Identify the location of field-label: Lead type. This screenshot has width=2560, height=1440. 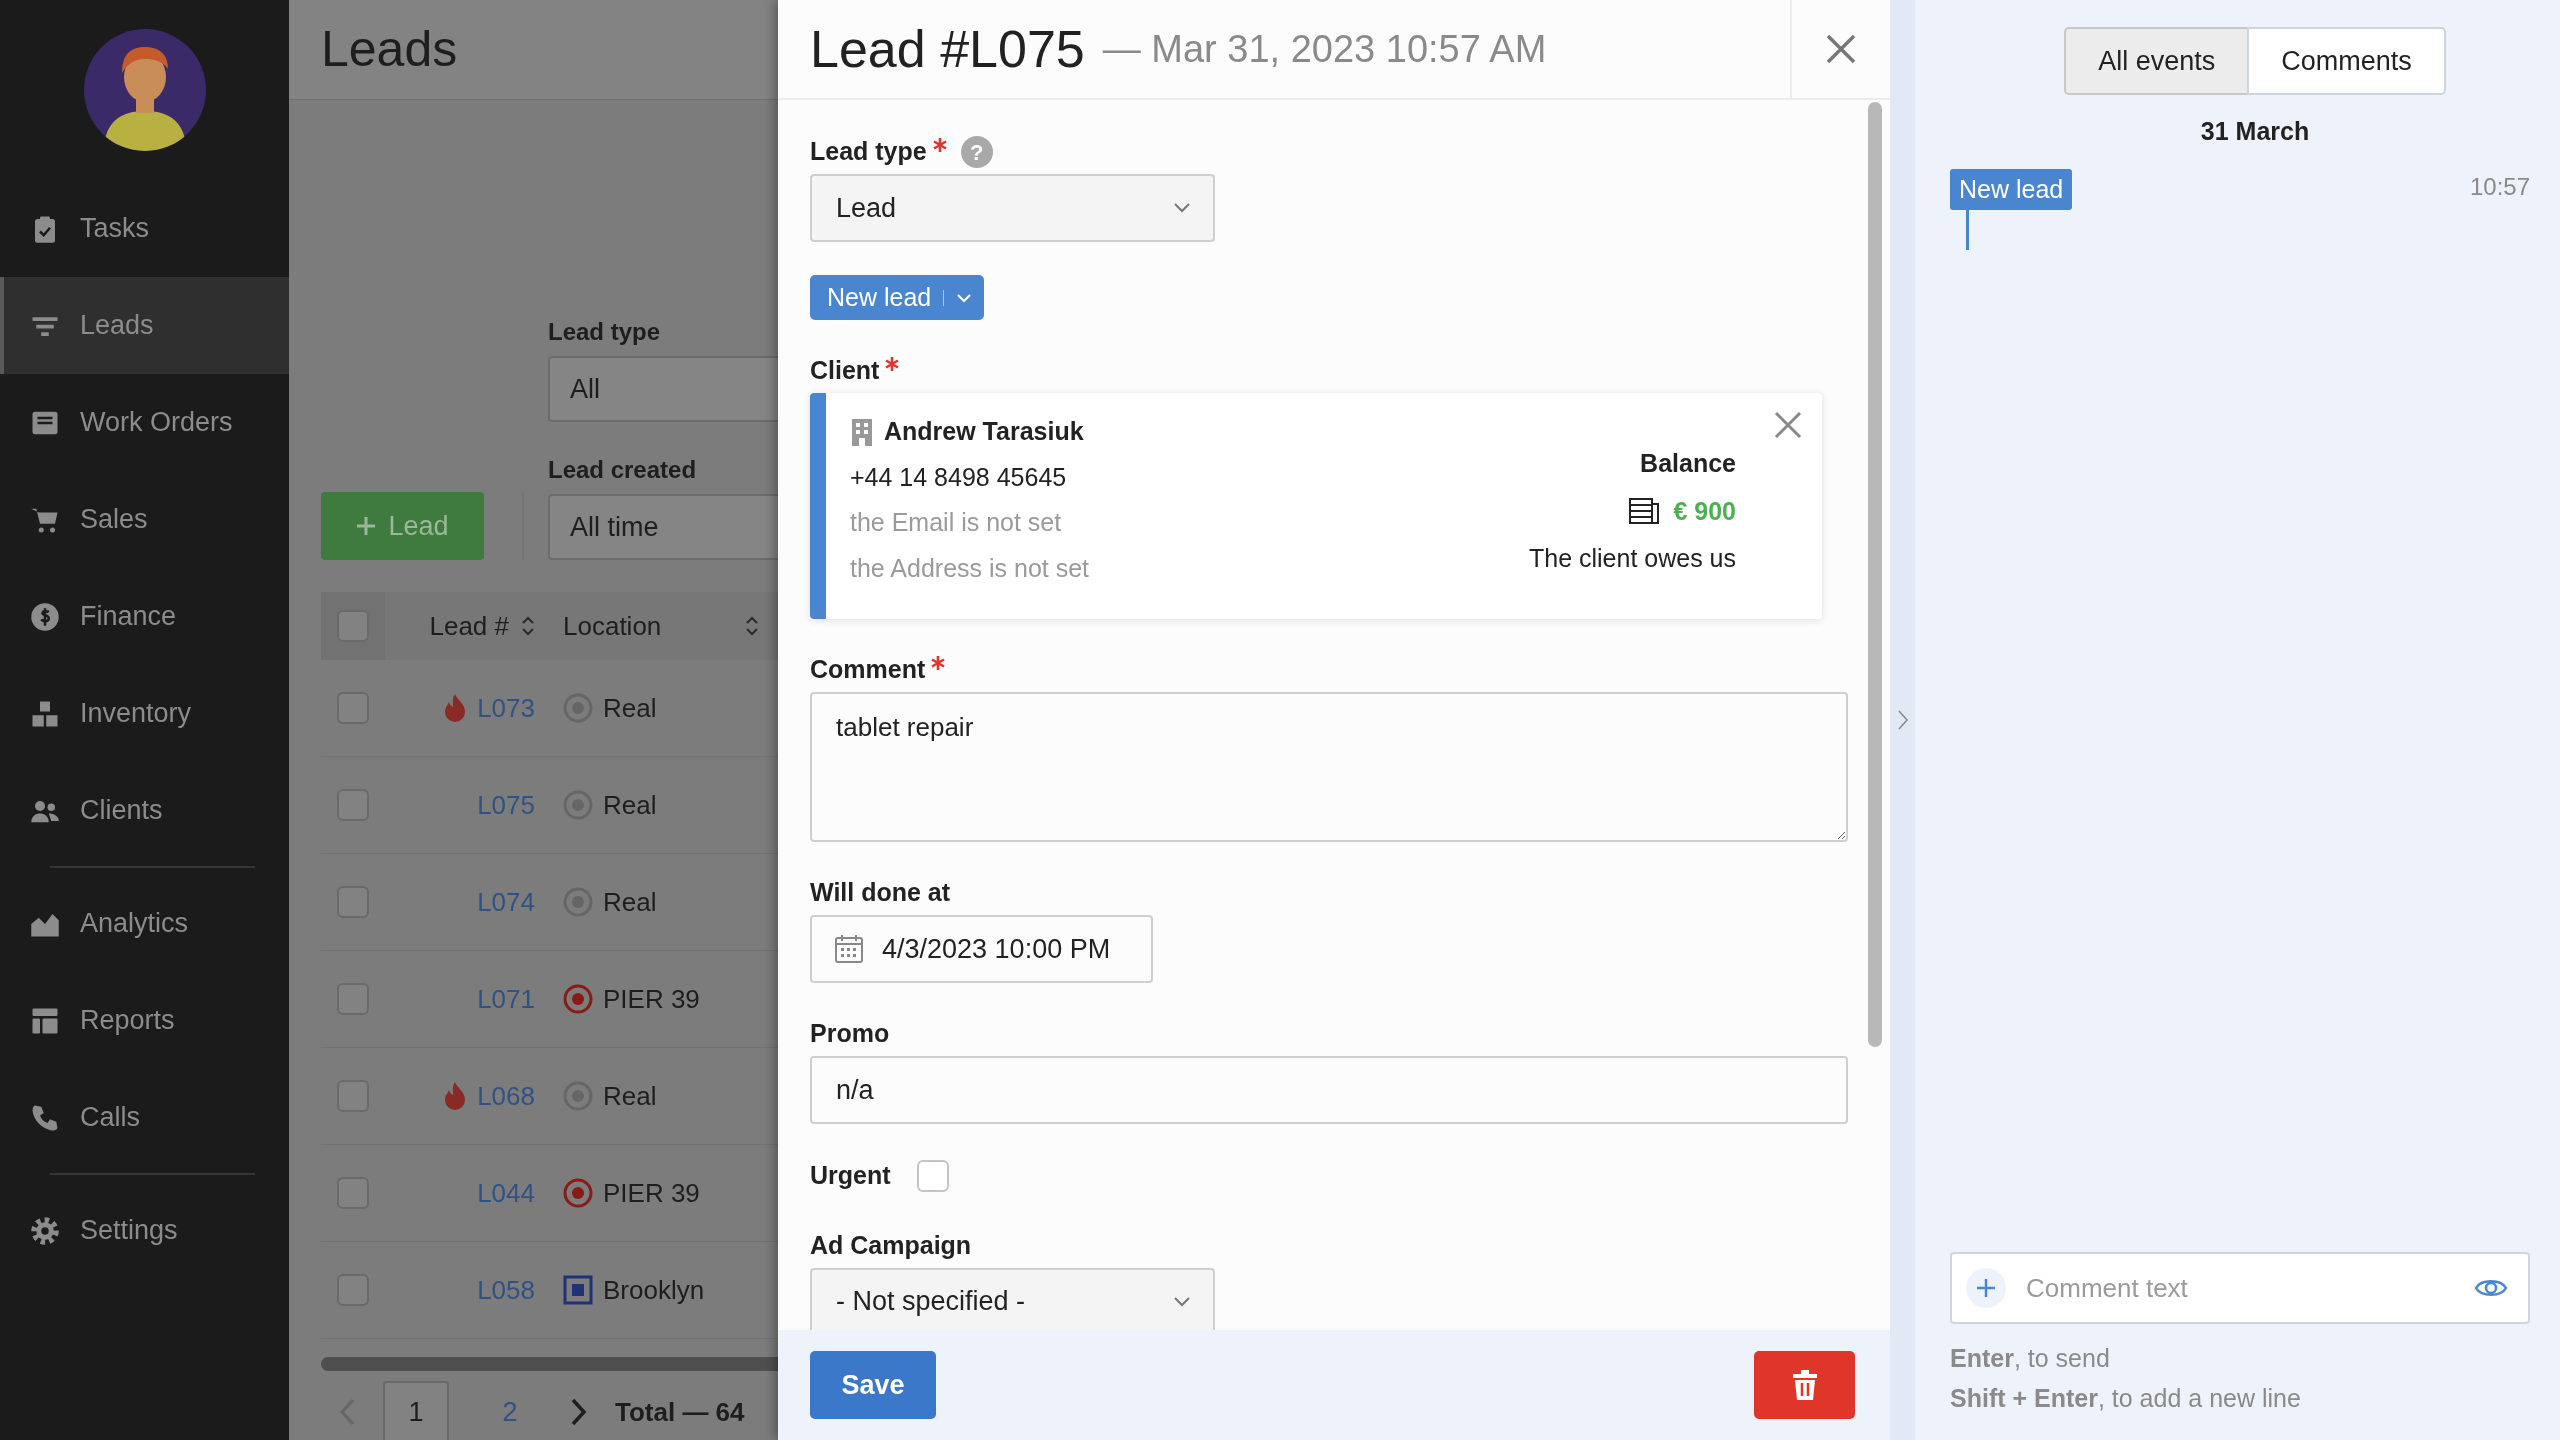
(868, 152).